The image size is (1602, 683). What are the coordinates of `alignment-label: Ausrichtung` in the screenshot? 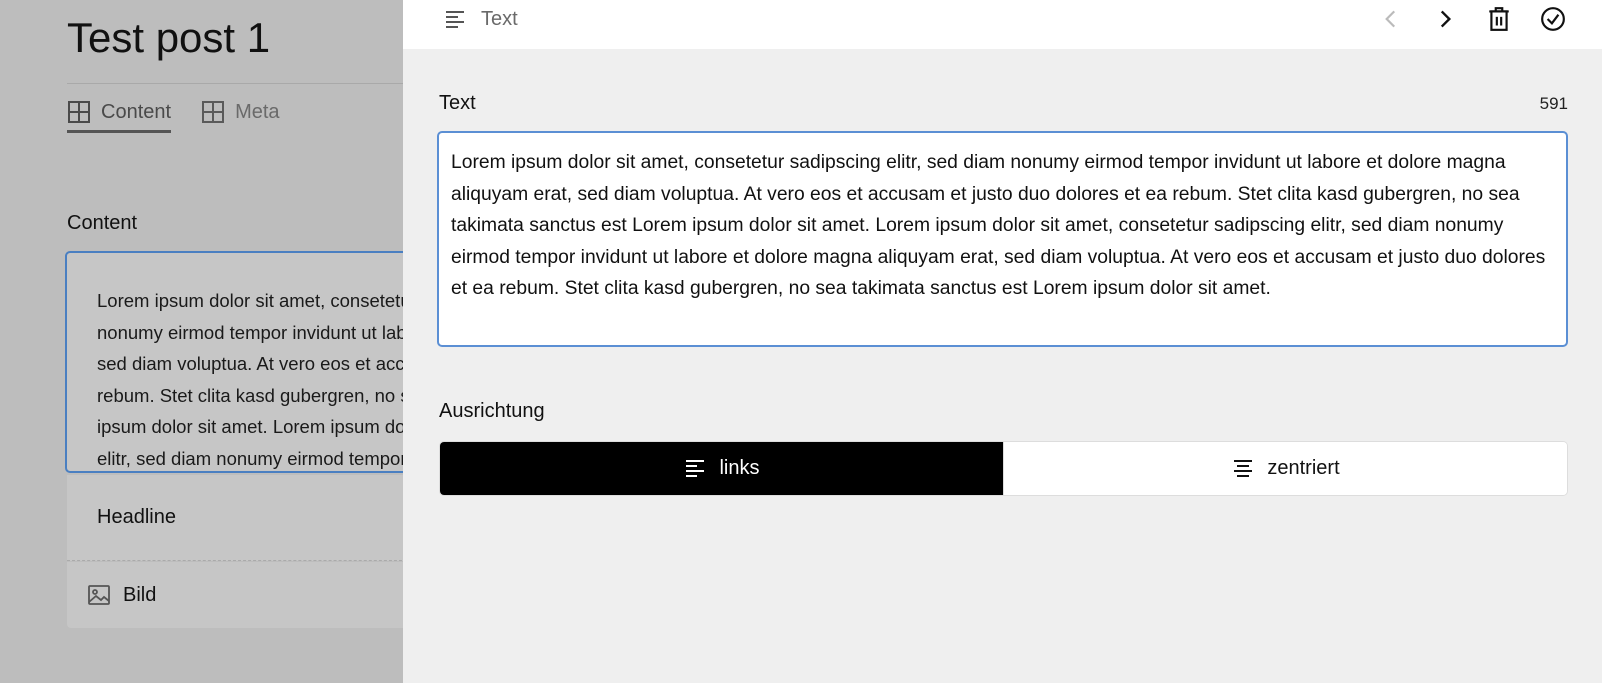 It's located at (492, 411).